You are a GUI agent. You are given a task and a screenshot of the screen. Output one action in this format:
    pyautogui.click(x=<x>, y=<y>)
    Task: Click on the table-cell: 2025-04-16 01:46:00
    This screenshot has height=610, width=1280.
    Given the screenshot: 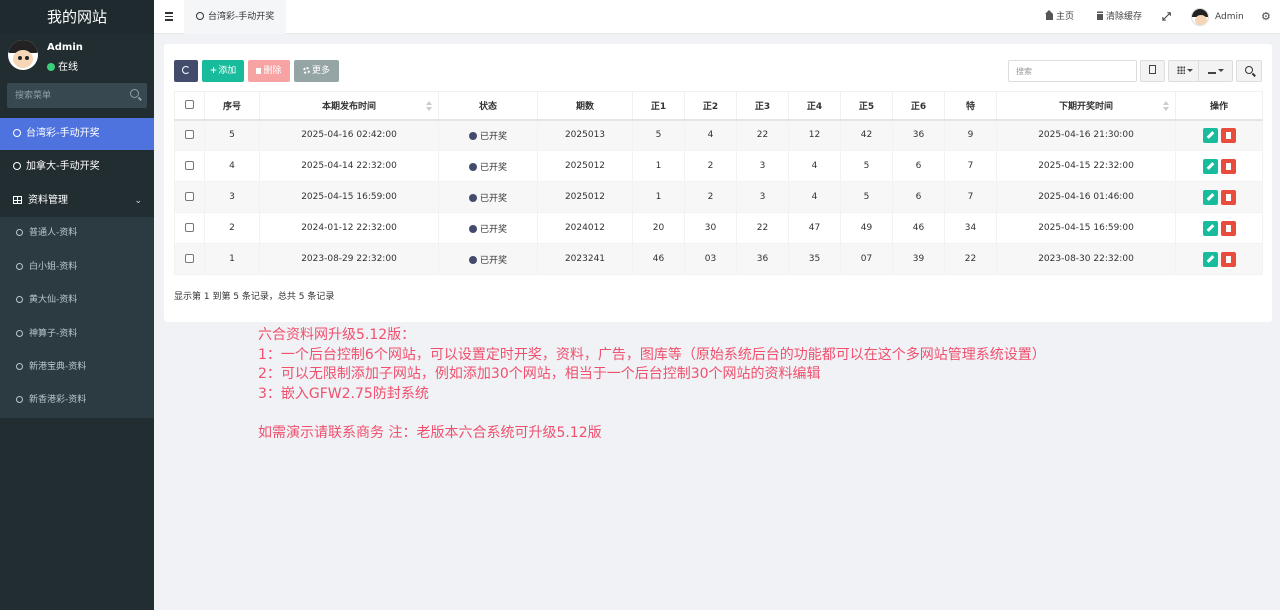 What is the action you would take?
    pyautogui.click(x=1086, y=197)
    